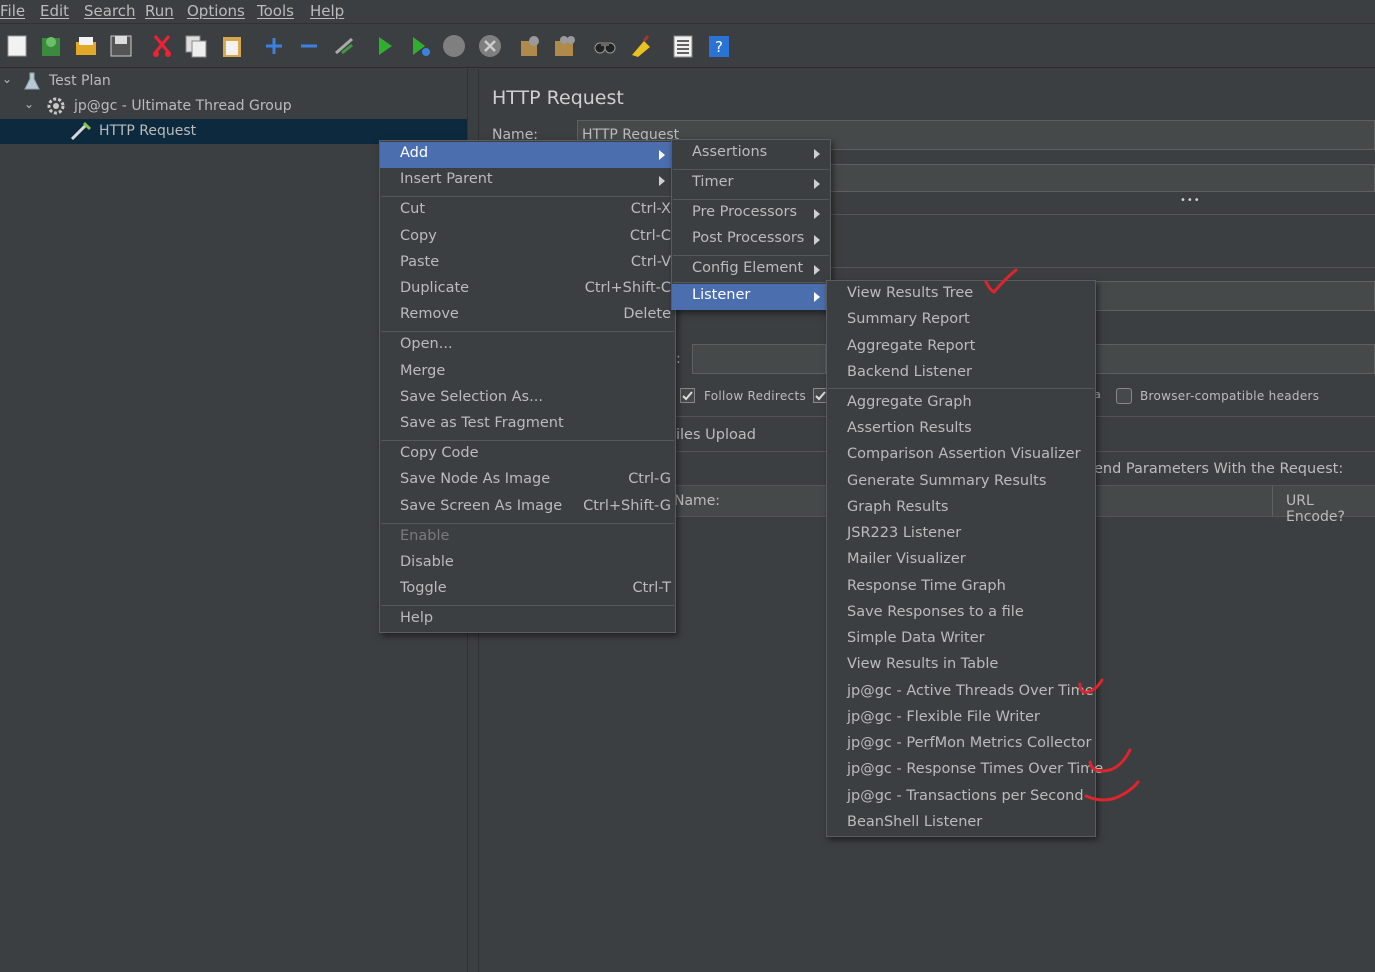  What do you see at coordinates (86, 46) in the screenshot?
I see `open-icon` at bounding box center [86, 46].